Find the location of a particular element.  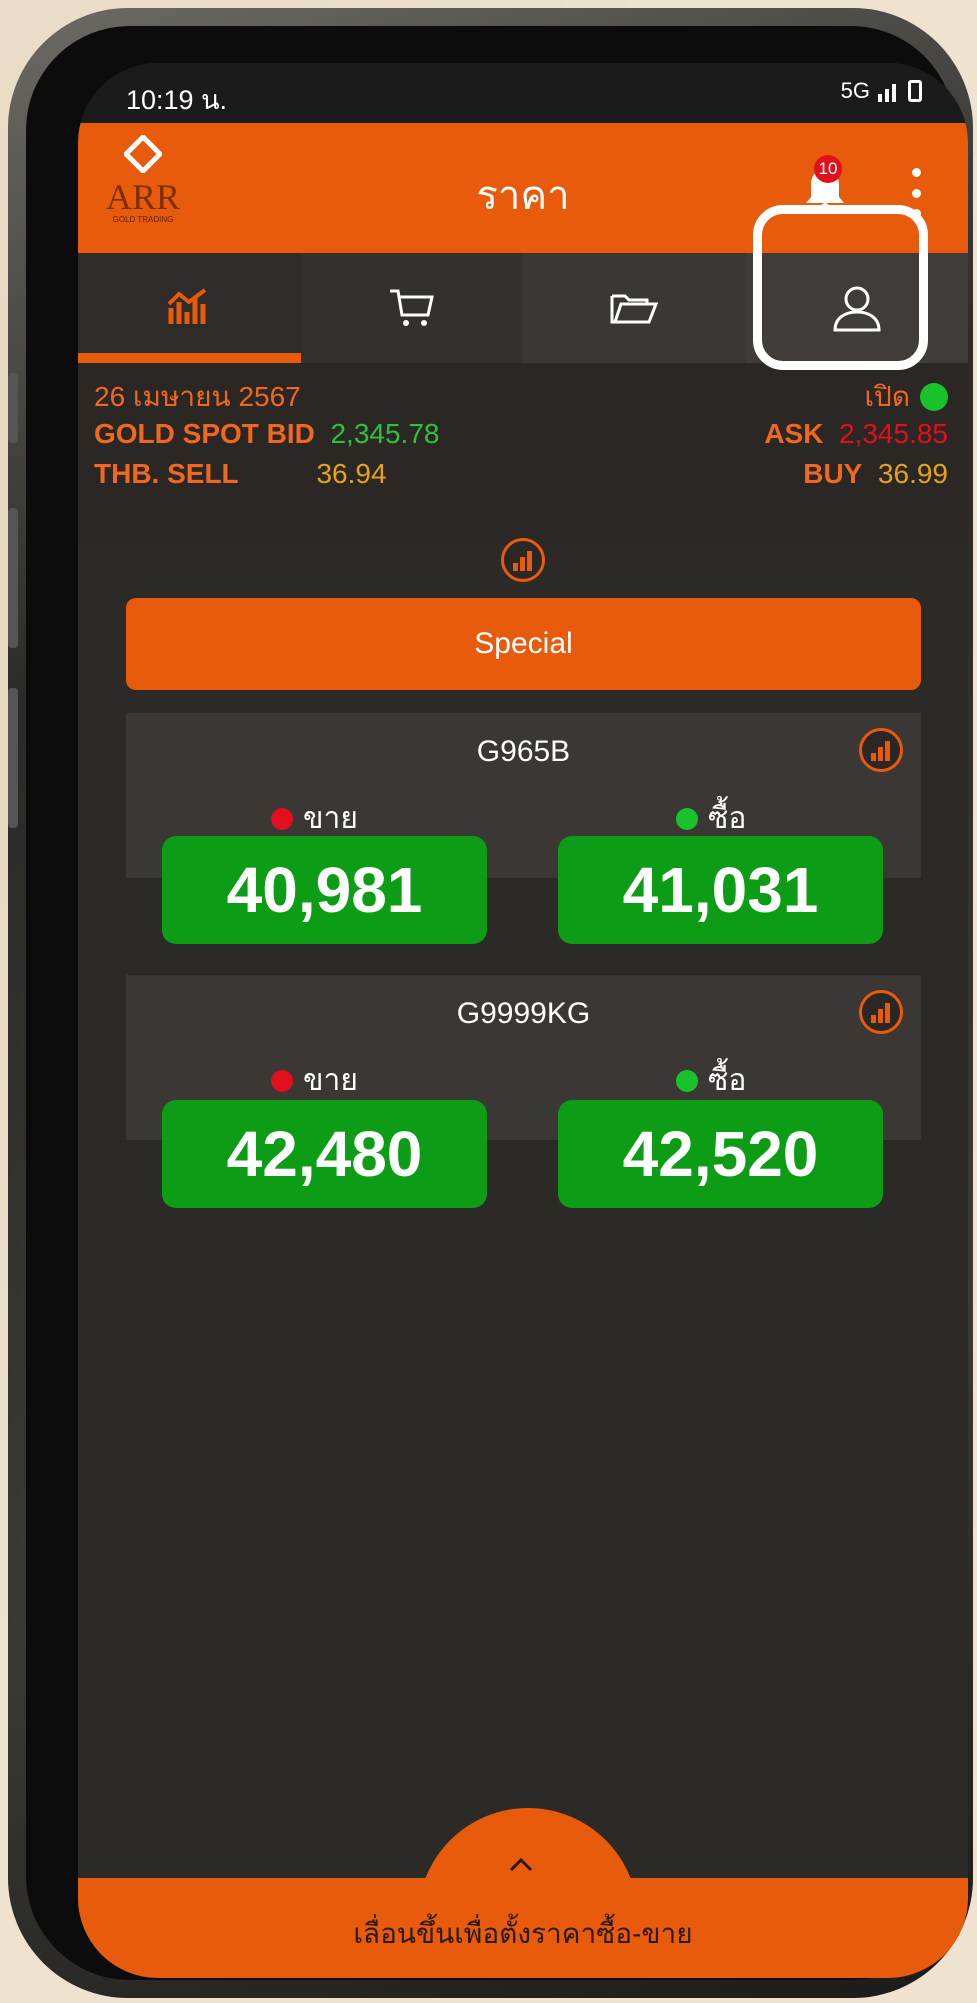

buy-price-button: 41,031 is located at coordinates (720, 890).